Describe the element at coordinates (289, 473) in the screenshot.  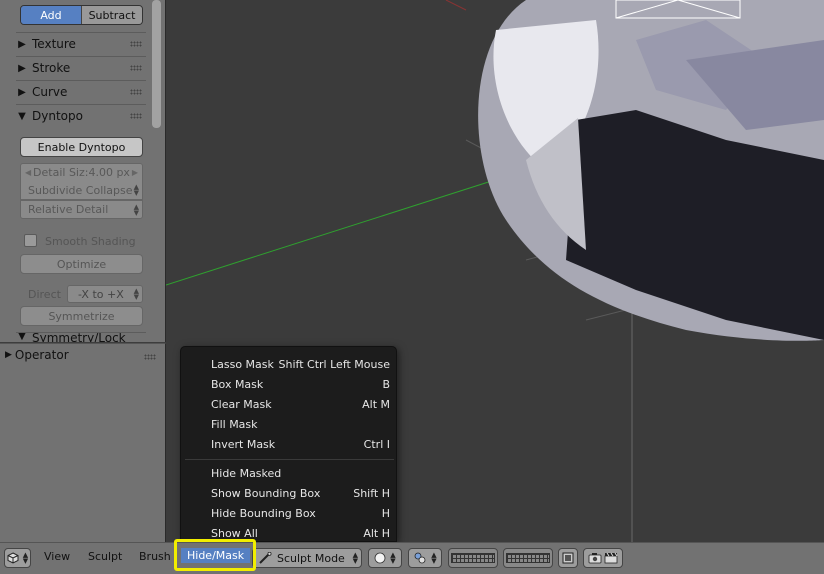
I see `menu-item-hide-masked: Hide Masked` at that location.